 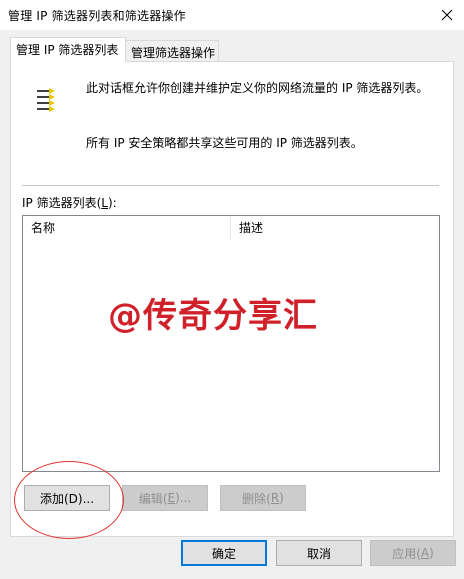 I want to click on separator, so click(x=230, y=186).